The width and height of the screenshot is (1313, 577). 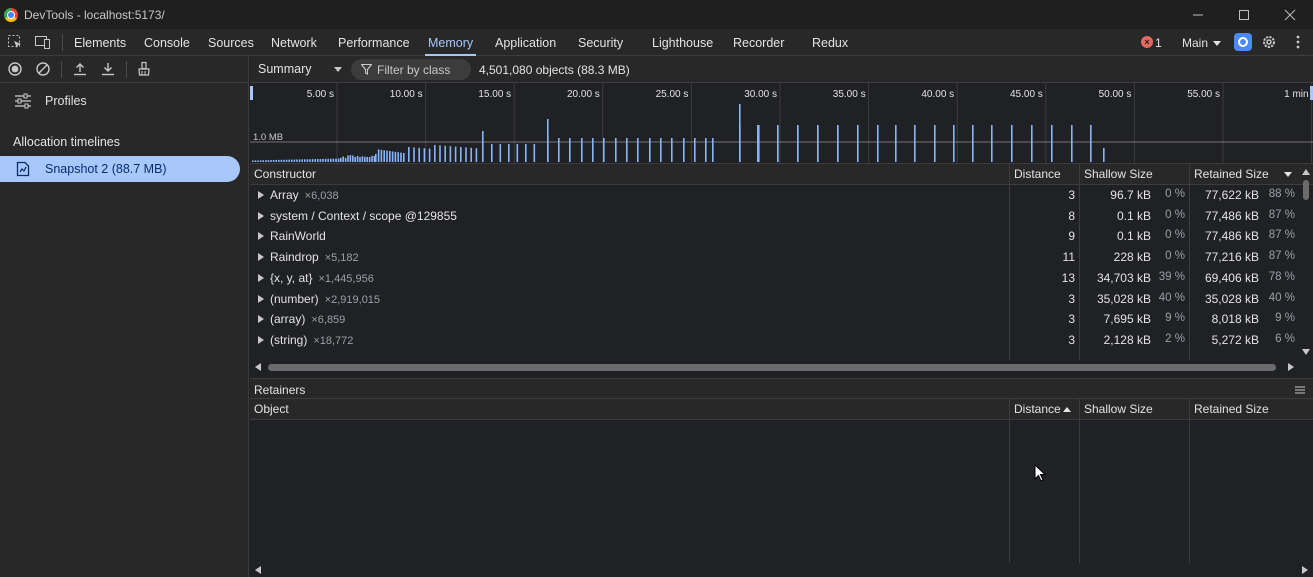 I want to click on constructor-label: system / Context / scope @129855, so click(x=363, y=216).